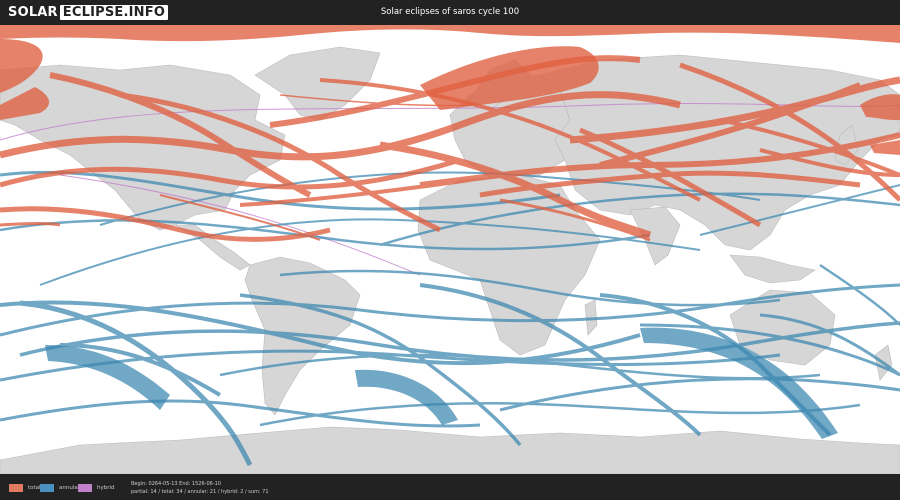 Image resolution: width=900 pixels, height=500 pixels. Describe the element at coordinates (450, 450) in the screenshot. I see `land-antarctica` at that location.